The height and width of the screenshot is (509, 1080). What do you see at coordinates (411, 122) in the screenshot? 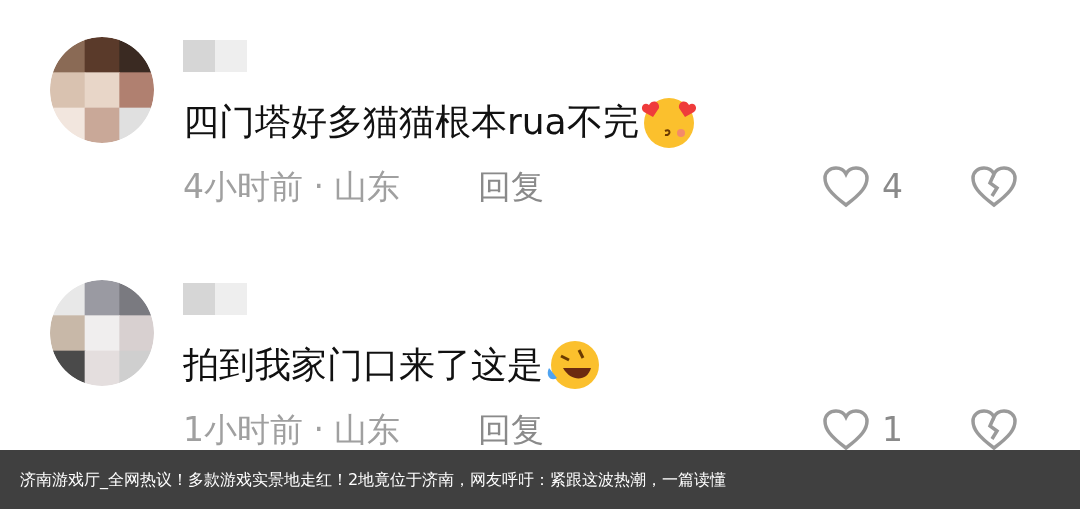
I see `comment-text: 四门塔好多猫猫根本rua不完` at bounding box center [411, 122].